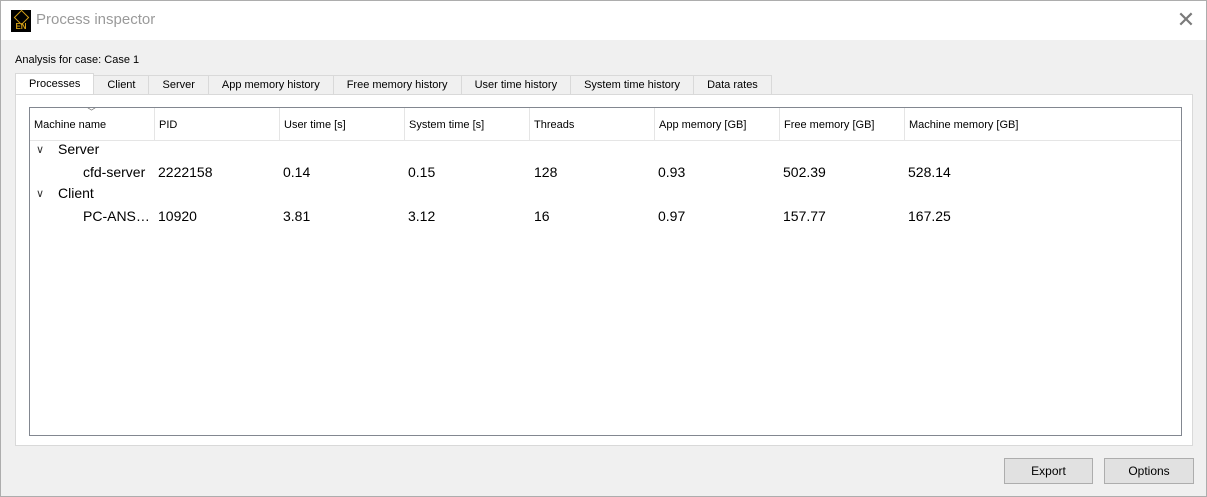  What do you see at coordinates (1149, 471) in the screenshot?
I see `options-button: Options` at bounding box center [1149, 471].